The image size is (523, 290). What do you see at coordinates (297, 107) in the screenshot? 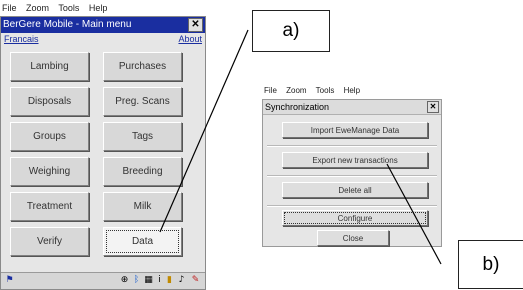
I see `sync-title: Synchronization` at bounding box center [297, 107].